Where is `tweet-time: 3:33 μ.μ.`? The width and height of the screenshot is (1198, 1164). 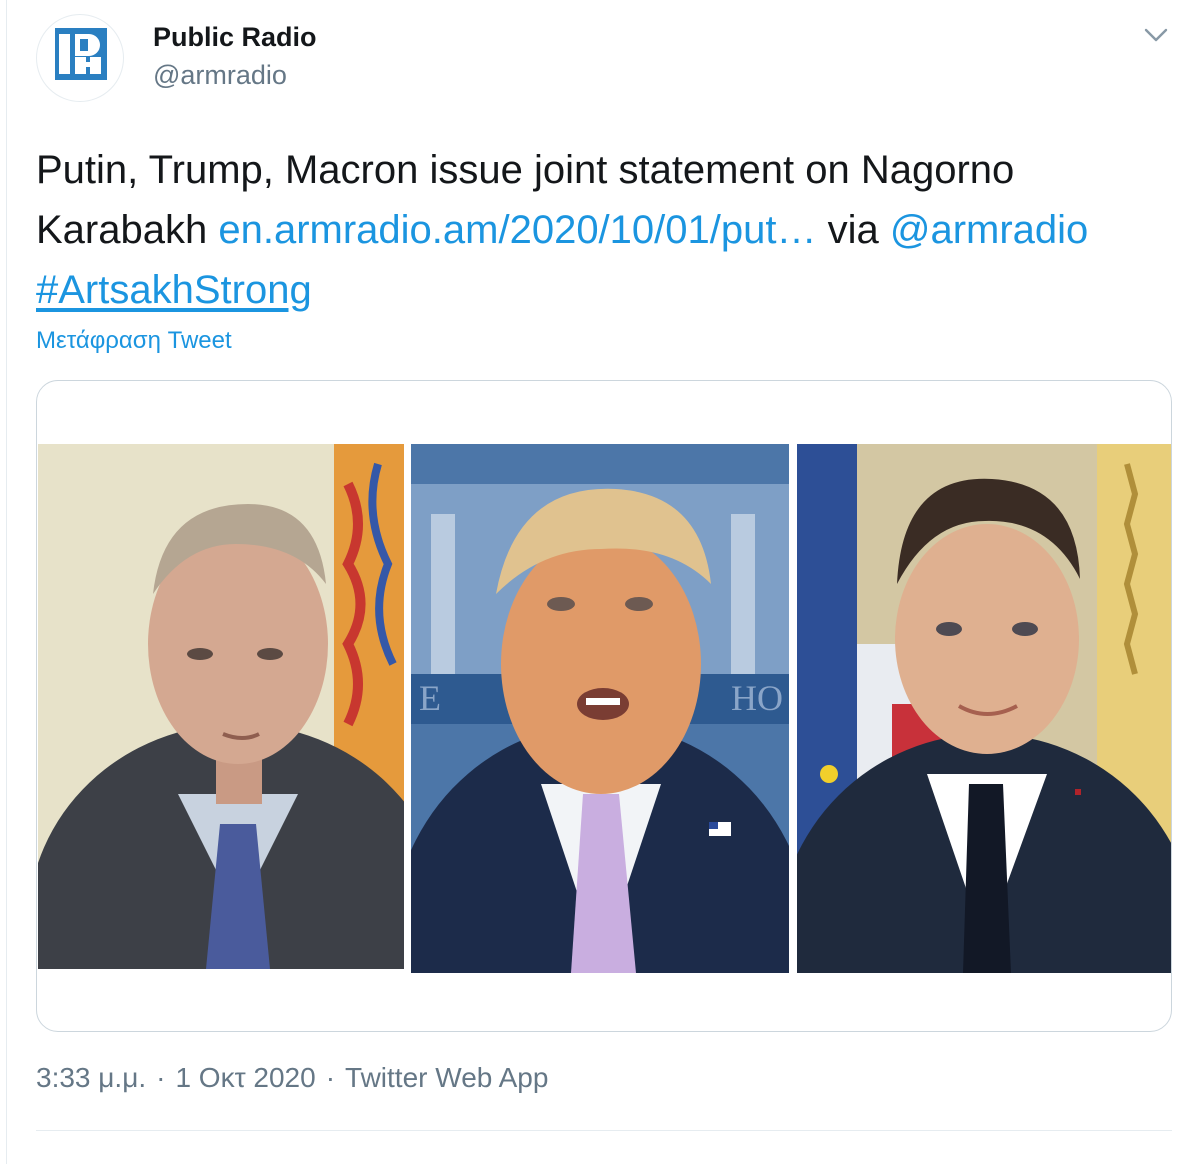 tweet-time: 3:33 μ.μ. is located at coordinates (91, 1077).